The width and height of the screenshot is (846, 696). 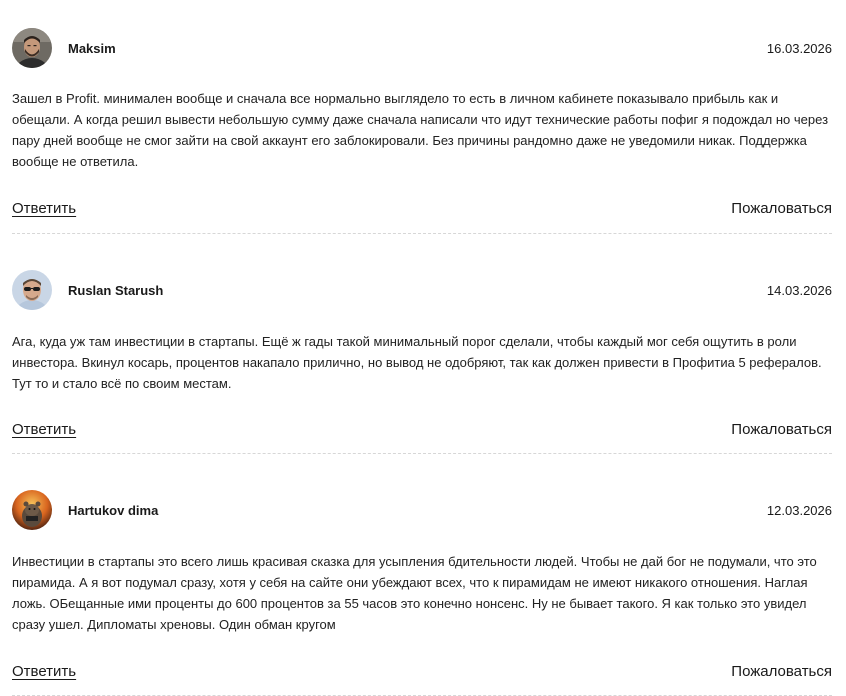 What do you see at coordinates (116, 290) in the screenshot?
I see `author-name: Ruslan Starush` at bounding box center [116, 290].